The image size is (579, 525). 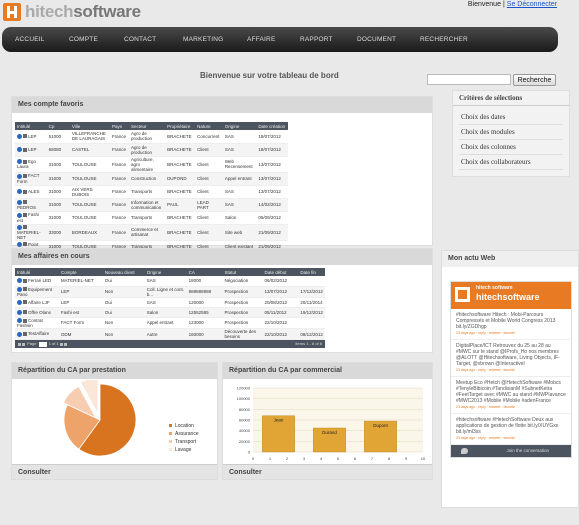 What do you see at coordinates (511, 132) in the screenshot?
I see `criteria-modules: Choix des modules` at bounding box center [511, 132].